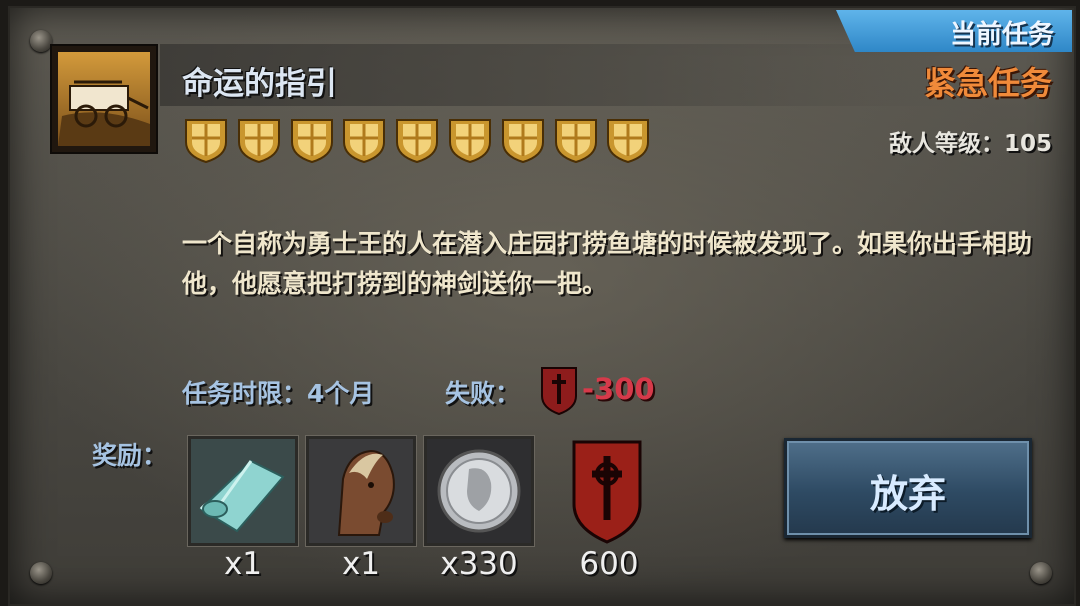 Image resolution: width=1080 pixels, height=606 pixels. What do you see at coordinates (104, 99) in the screenshot?
I see `caravan-wagon-icon` at bounding box center [104, 99].